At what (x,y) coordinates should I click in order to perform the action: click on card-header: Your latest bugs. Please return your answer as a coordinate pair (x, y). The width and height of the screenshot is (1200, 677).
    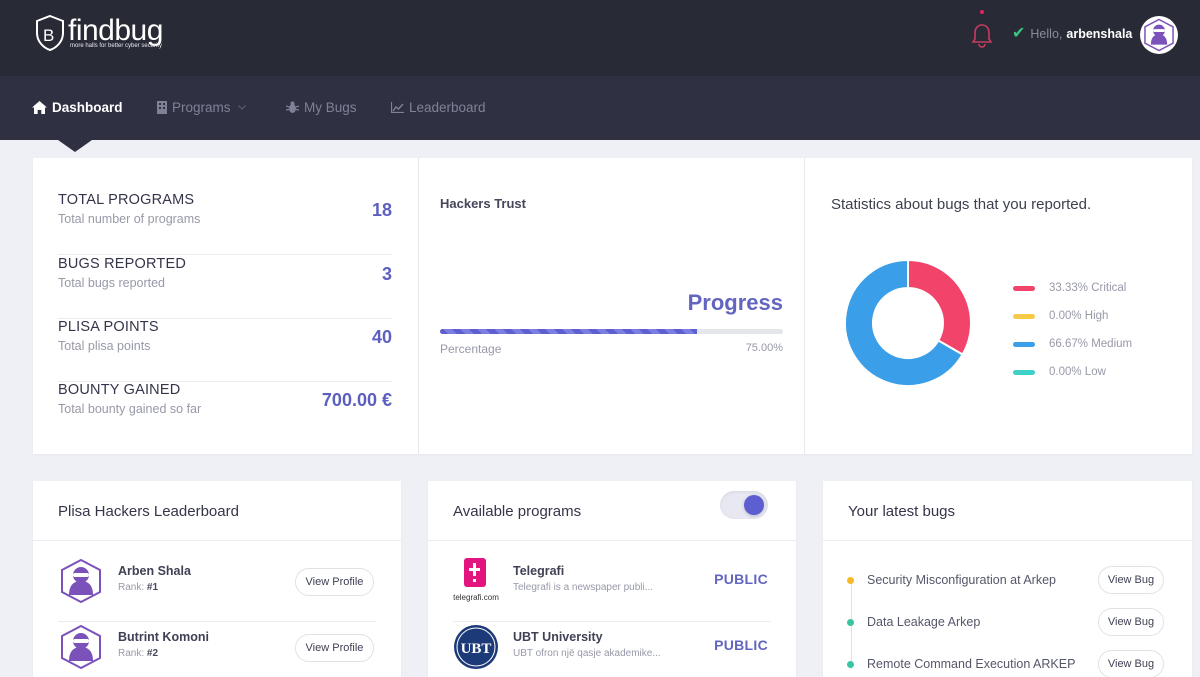
    Looking at the image, I should click on (1007, 511).